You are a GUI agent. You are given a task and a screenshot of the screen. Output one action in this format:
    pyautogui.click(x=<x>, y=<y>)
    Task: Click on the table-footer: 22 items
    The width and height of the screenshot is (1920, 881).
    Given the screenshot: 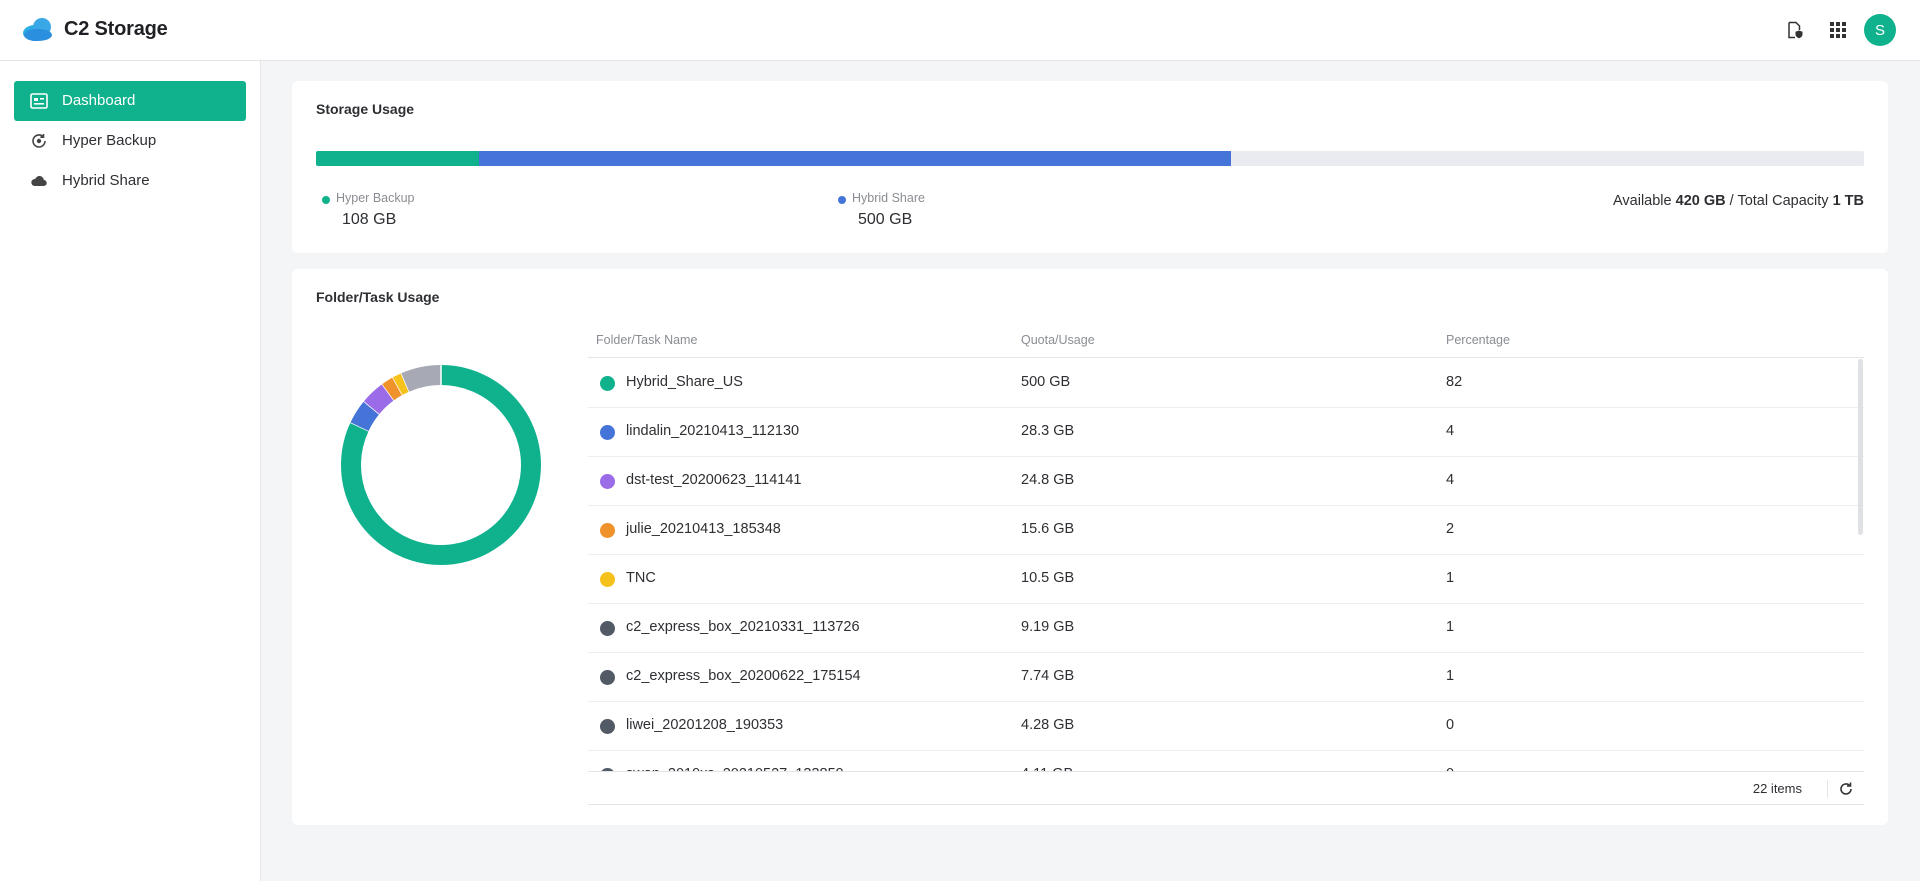 What is the action you would take?
    pyautogui.click(x=1226, y=788)
    